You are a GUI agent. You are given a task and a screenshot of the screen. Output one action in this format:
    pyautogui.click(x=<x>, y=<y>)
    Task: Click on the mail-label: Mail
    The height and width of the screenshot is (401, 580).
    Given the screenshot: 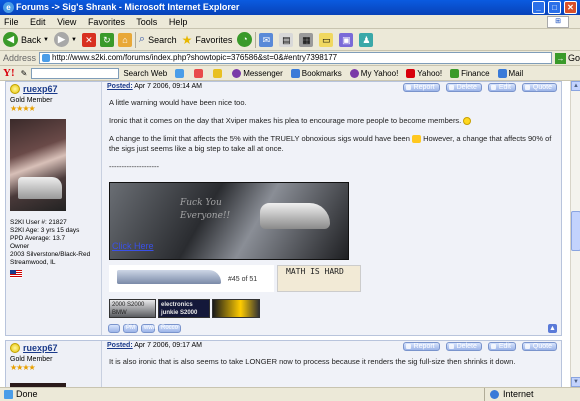 What is the action you would take?
    pyautogui.click(x=516, y=73)
    